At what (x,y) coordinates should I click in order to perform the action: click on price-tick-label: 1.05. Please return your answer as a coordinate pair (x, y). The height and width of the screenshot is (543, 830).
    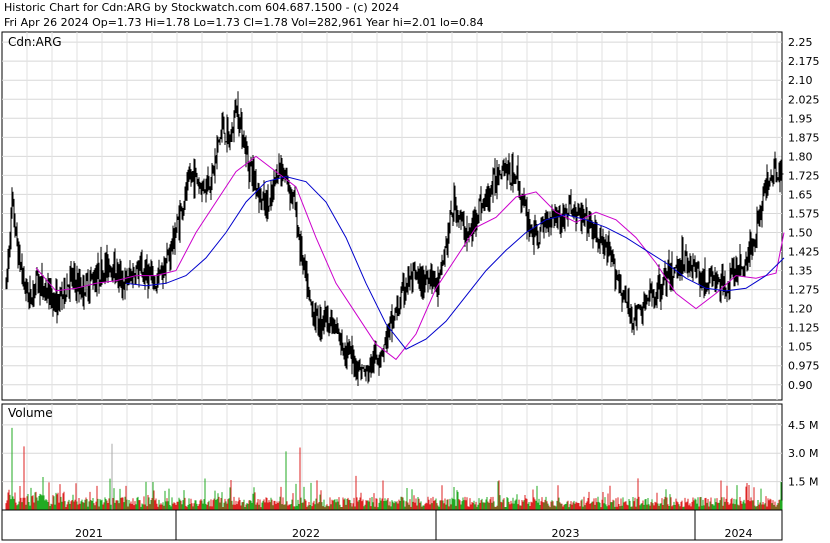
    Looking at the image, I should click on (800, 347).